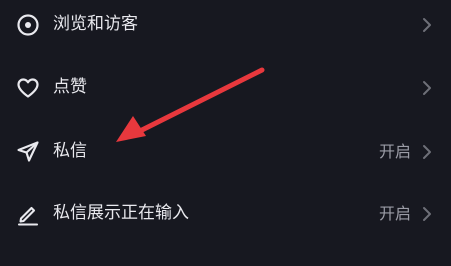  Describe the element at coordinates (28, 214) in the screenshot. I see `pencil-icon` at that location.